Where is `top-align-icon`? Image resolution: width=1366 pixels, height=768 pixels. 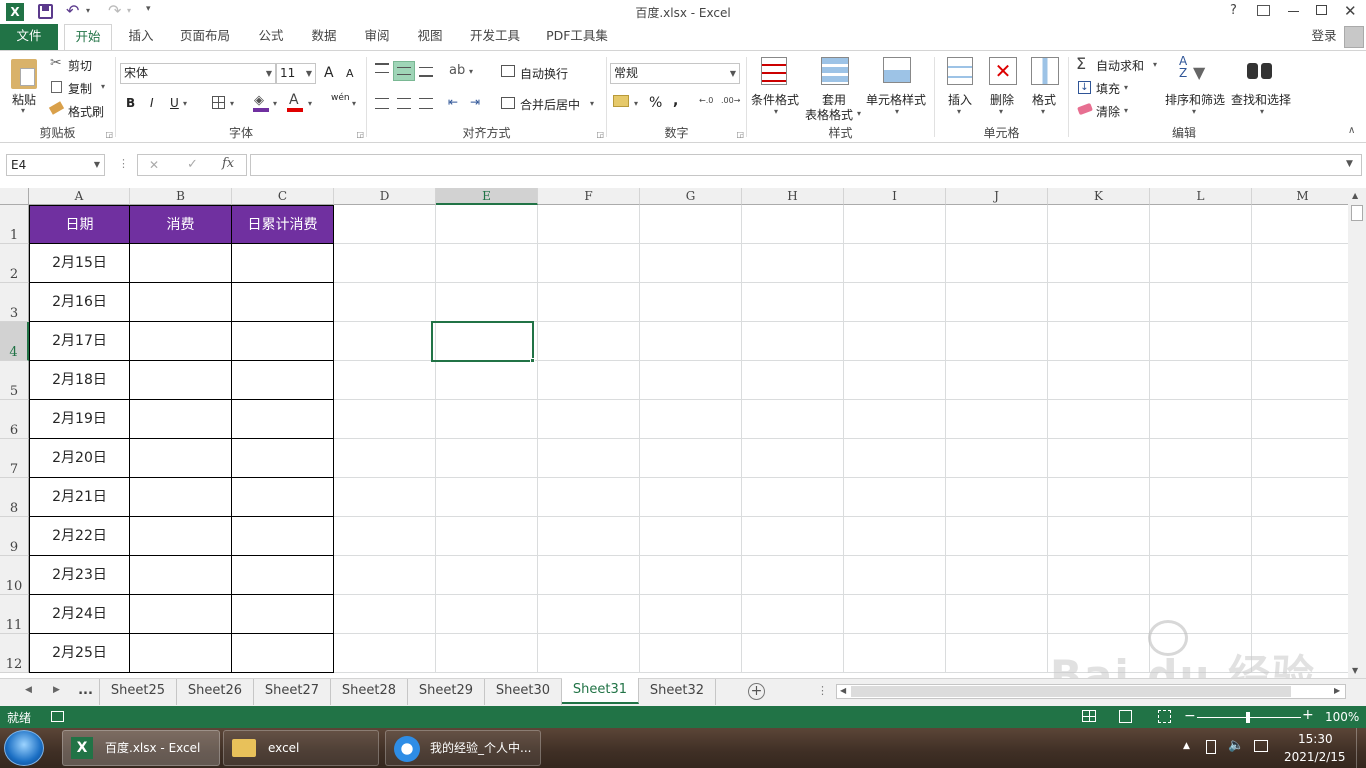 top-align-icon is located at coordinates (382, 68).